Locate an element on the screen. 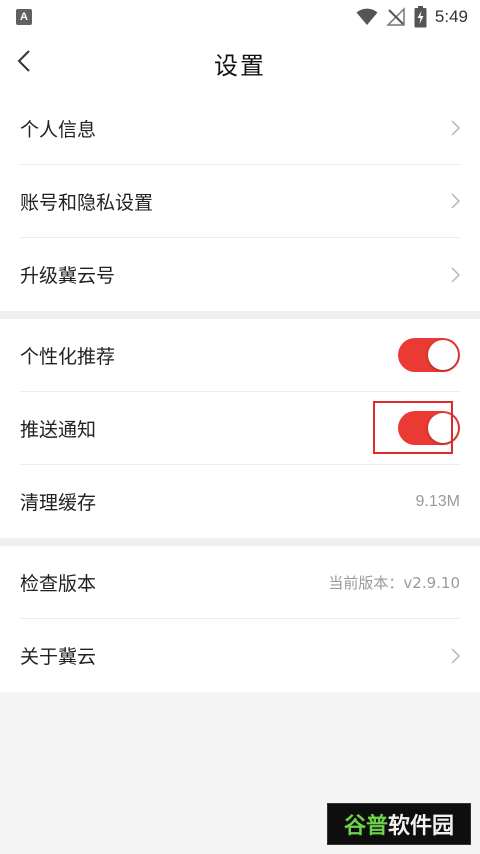  watermark-logo: 谷普 软件园 is located at coordinates (399, 824).